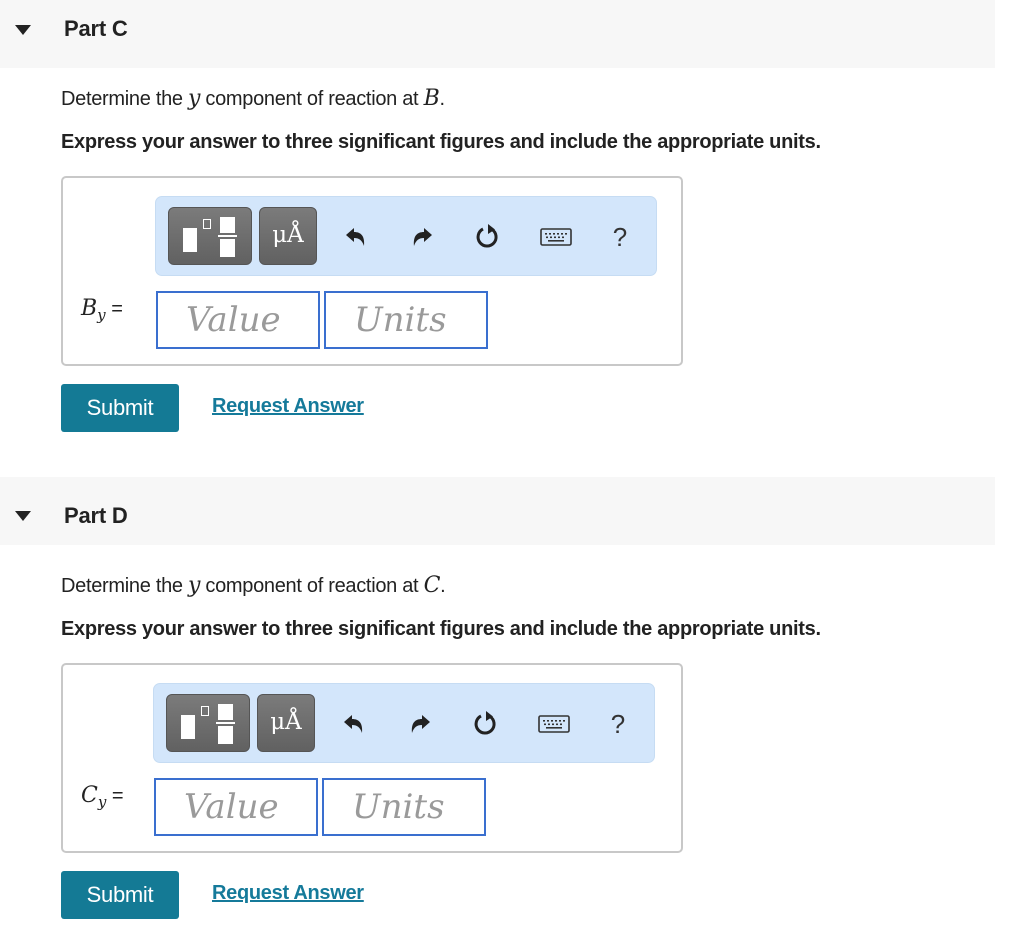  Describe the element at coordinates (89, 795) in the screenshot. I see `answer-label-var: C` at that location.